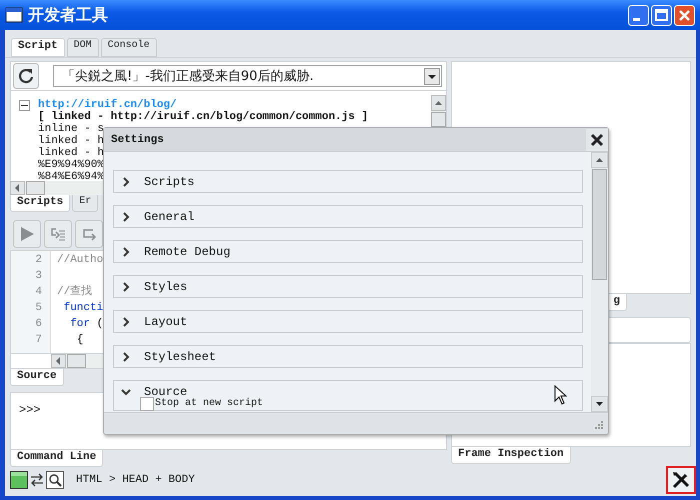 Image resolution: width=700 pixels, height=500 pixels. What do you see at coordinates (188, 76) in the screenshot?
I see `selected-script: 「尖鋭之風!」-我们正感受来自90后的威胁.` at bounding box center [188, 76].